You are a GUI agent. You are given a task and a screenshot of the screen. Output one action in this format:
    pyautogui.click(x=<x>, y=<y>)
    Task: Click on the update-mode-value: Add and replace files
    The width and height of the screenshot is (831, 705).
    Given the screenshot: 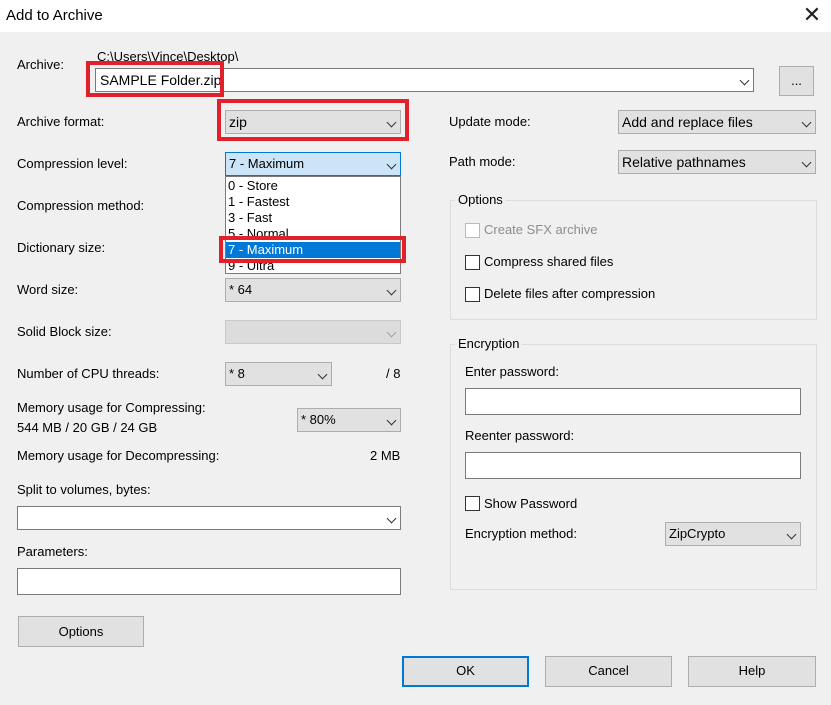 What is the action you would take?
    pyautogui.click(x=687, y=122)
    